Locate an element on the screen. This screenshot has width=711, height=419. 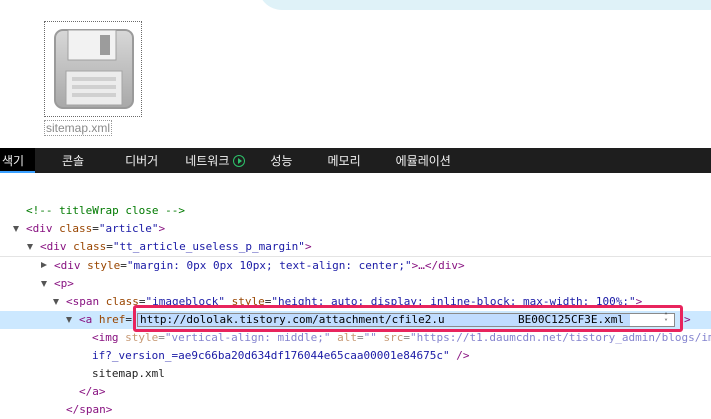
attr-value: "" is located at coordinates (370, 337).